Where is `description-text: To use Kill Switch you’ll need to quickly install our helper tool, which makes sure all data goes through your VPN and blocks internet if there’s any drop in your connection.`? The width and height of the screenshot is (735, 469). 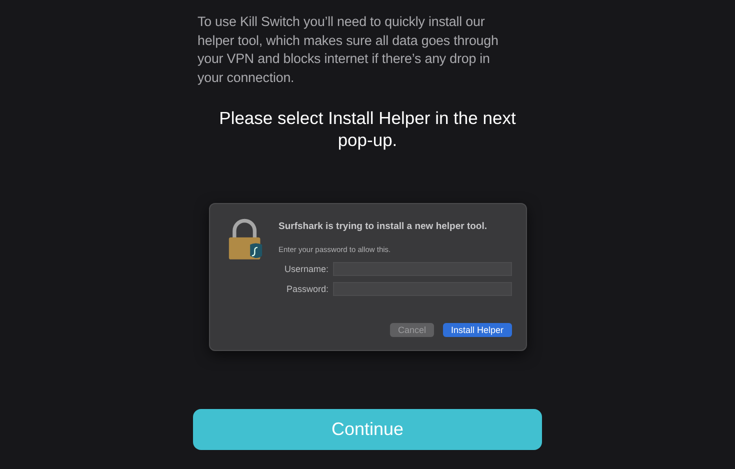 description-text: To use Kill Switch you’ll need to quickly install our helper tool, which makes sure all data goes through your VPN and blocks internet if there’s any drop in your connection. is located at coordinates (349, 50).